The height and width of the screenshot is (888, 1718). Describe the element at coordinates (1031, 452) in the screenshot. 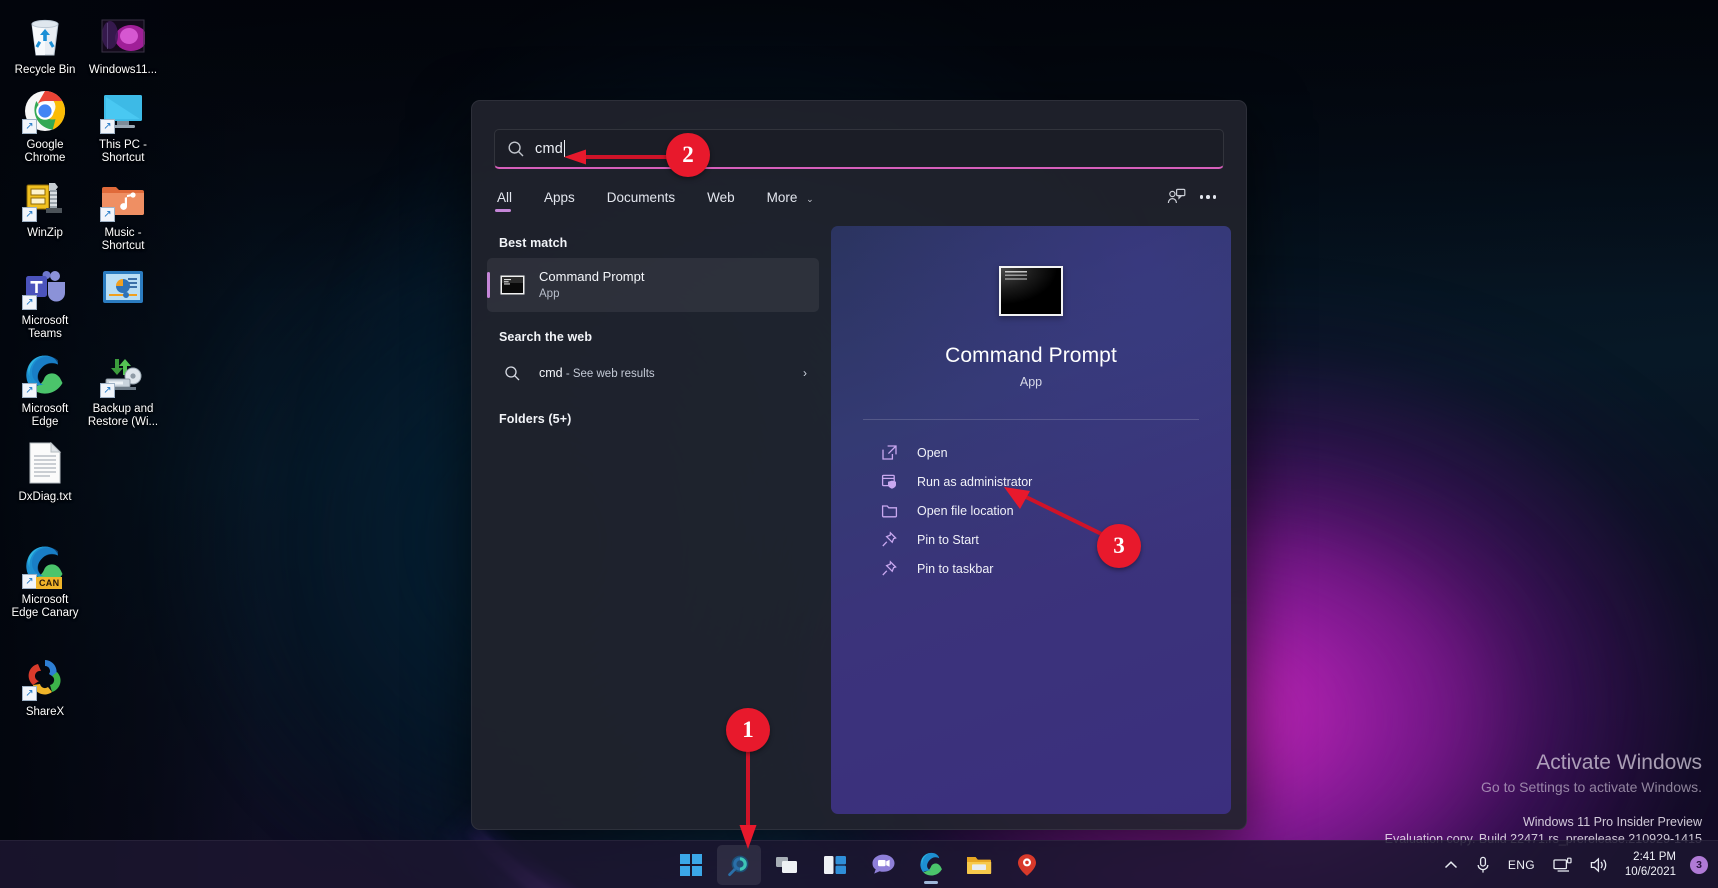

I see `open-action: Open` at that location.